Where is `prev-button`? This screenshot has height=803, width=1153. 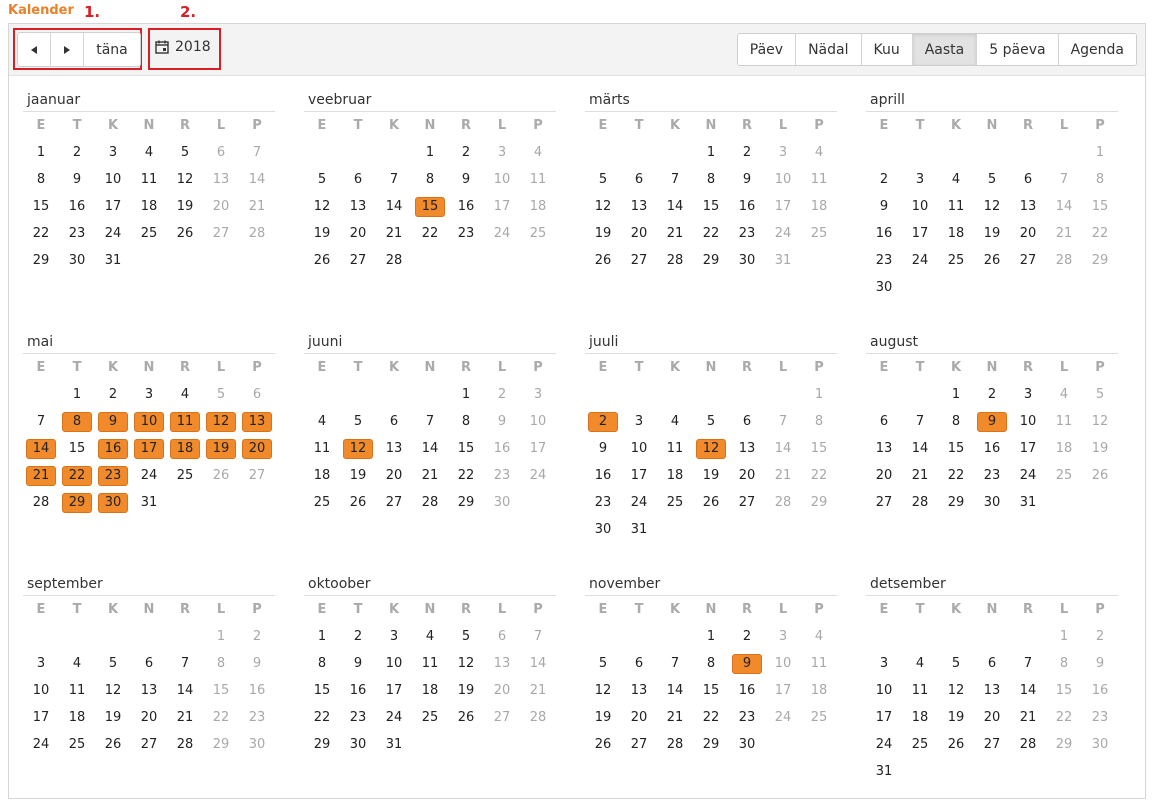
prev-button is located at coordinates (34, 49).